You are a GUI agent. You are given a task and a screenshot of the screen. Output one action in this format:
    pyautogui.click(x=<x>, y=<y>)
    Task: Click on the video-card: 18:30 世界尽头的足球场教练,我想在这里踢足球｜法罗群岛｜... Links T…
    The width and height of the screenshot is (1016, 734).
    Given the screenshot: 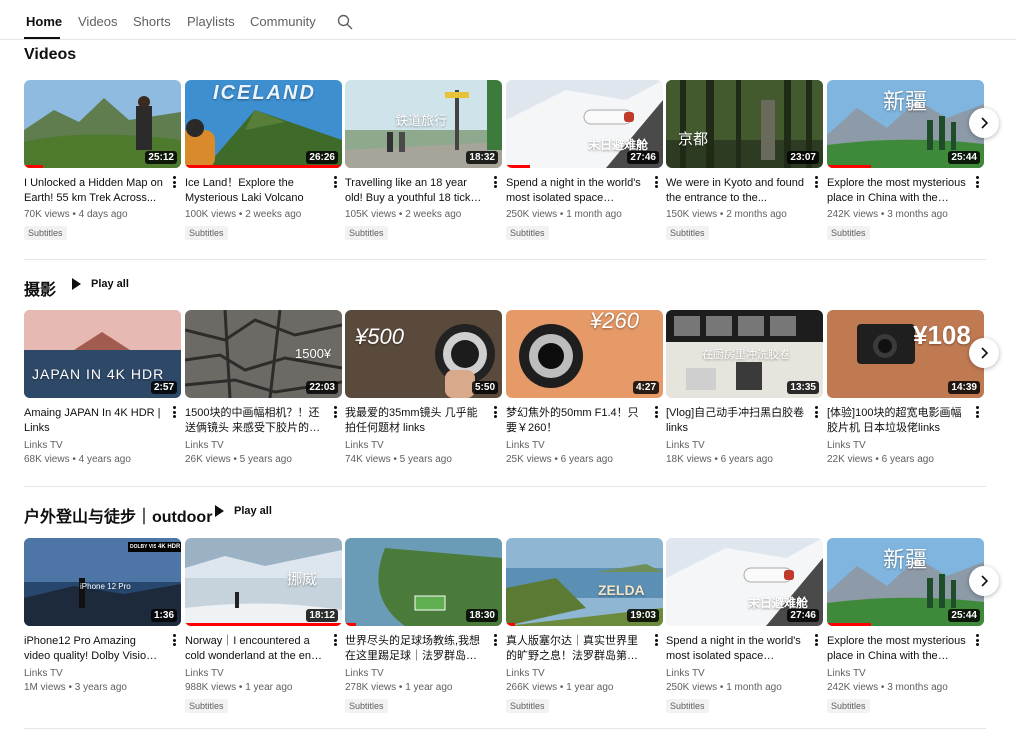 What is the action you would take?
    pyautogui.click(x=423, y=626)
    